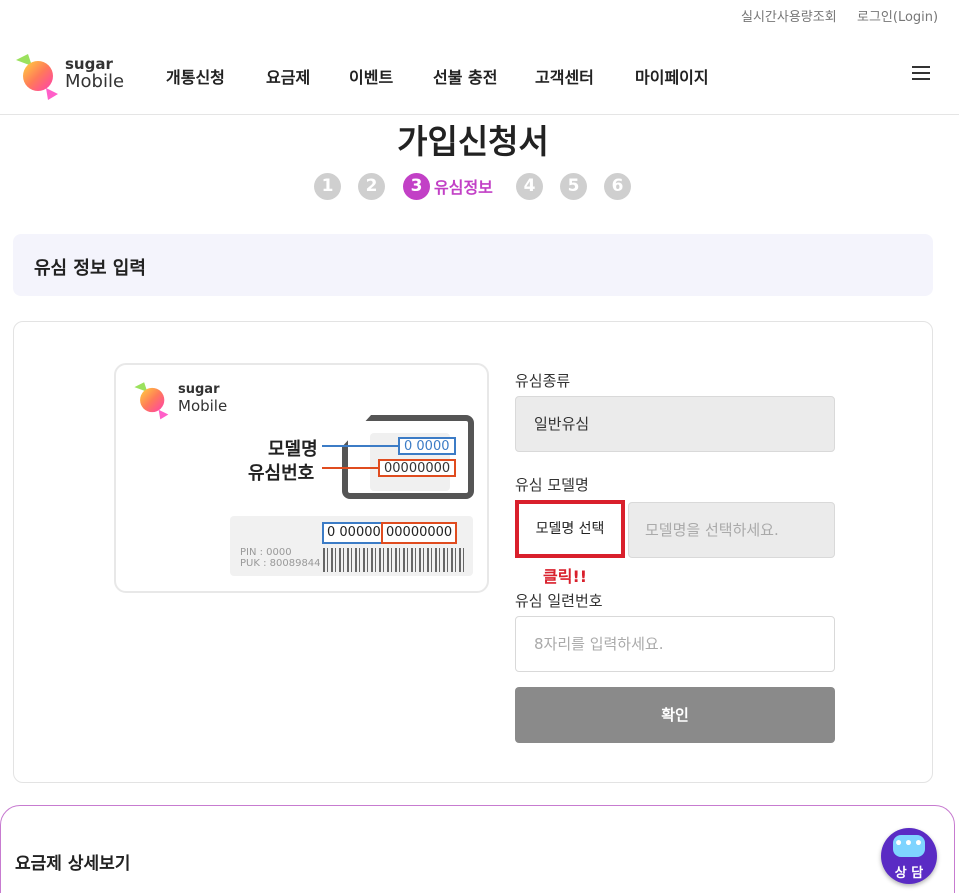 This screenshot has width=959, height=893. I want to click on serial-number-label: 유심 일련번호, so click(559, 601).